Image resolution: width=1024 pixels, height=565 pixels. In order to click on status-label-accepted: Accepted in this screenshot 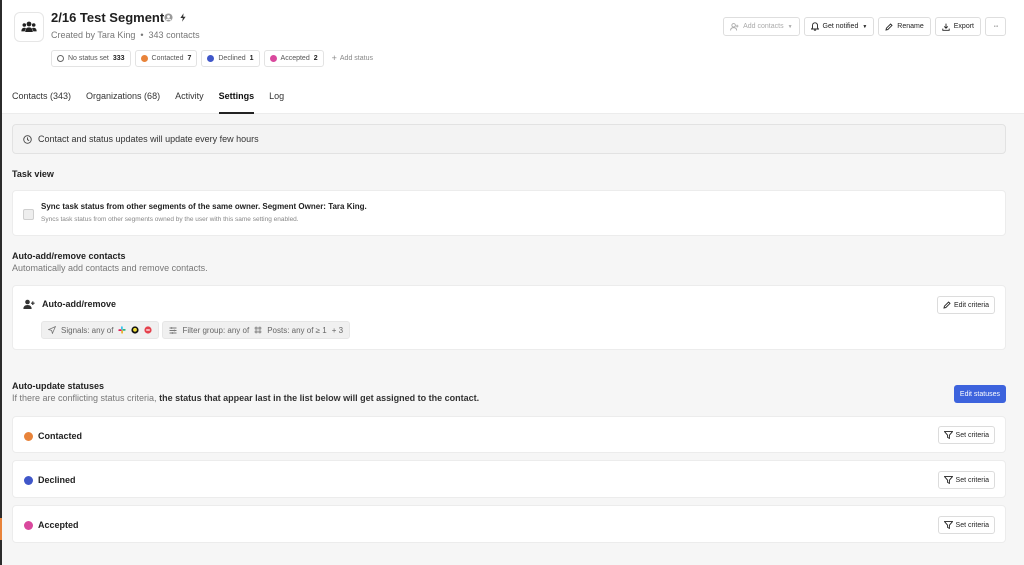, I will do `click(51, 525)`.